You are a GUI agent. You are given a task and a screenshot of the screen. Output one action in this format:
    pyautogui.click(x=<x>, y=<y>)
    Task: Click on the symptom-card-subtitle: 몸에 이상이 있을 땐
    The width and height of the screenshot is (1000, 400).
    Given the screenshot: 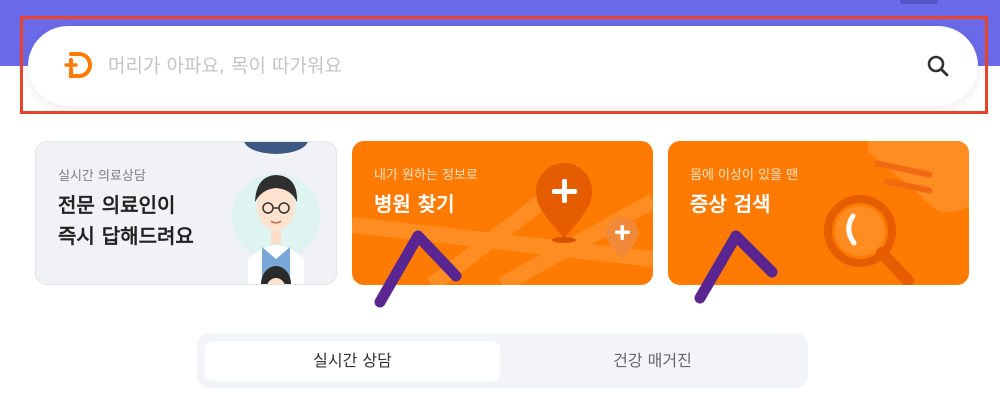 What is the action you would take?
    pyautogui.click(x=744, y=175)
    